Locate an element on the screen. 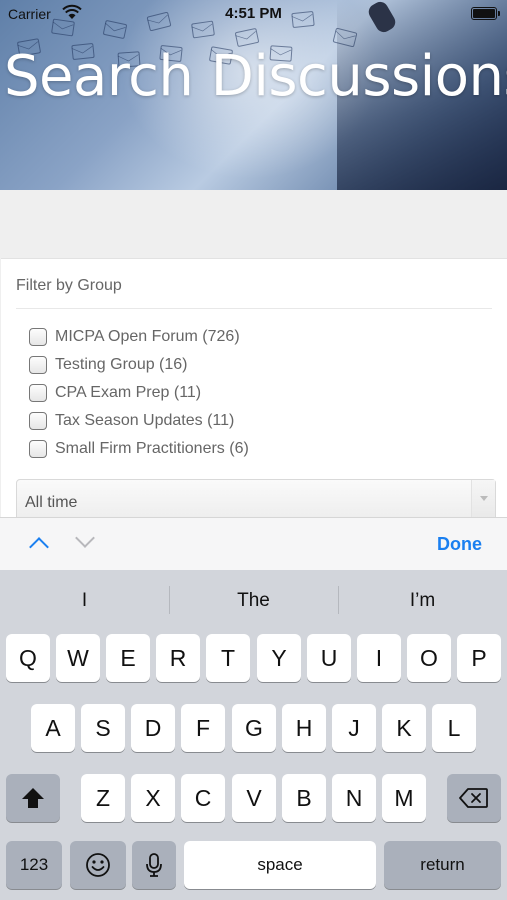 The height and width of the screenshot is (900, 507). group-label: Testing Group (16) is located at coordinates (121, 364).